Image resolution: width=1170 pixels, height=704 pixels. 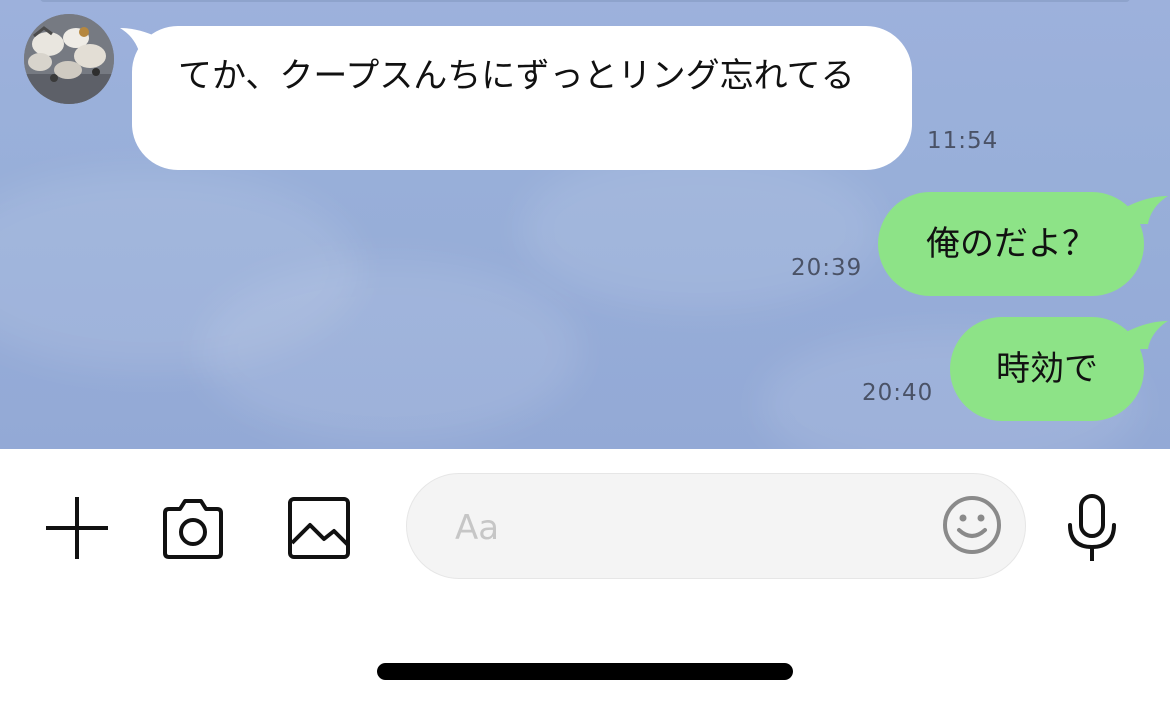 What do you see at coordinates (585, 1) in the screenshot?
I see `previous-message-edge` at bounding box center [585, 1].